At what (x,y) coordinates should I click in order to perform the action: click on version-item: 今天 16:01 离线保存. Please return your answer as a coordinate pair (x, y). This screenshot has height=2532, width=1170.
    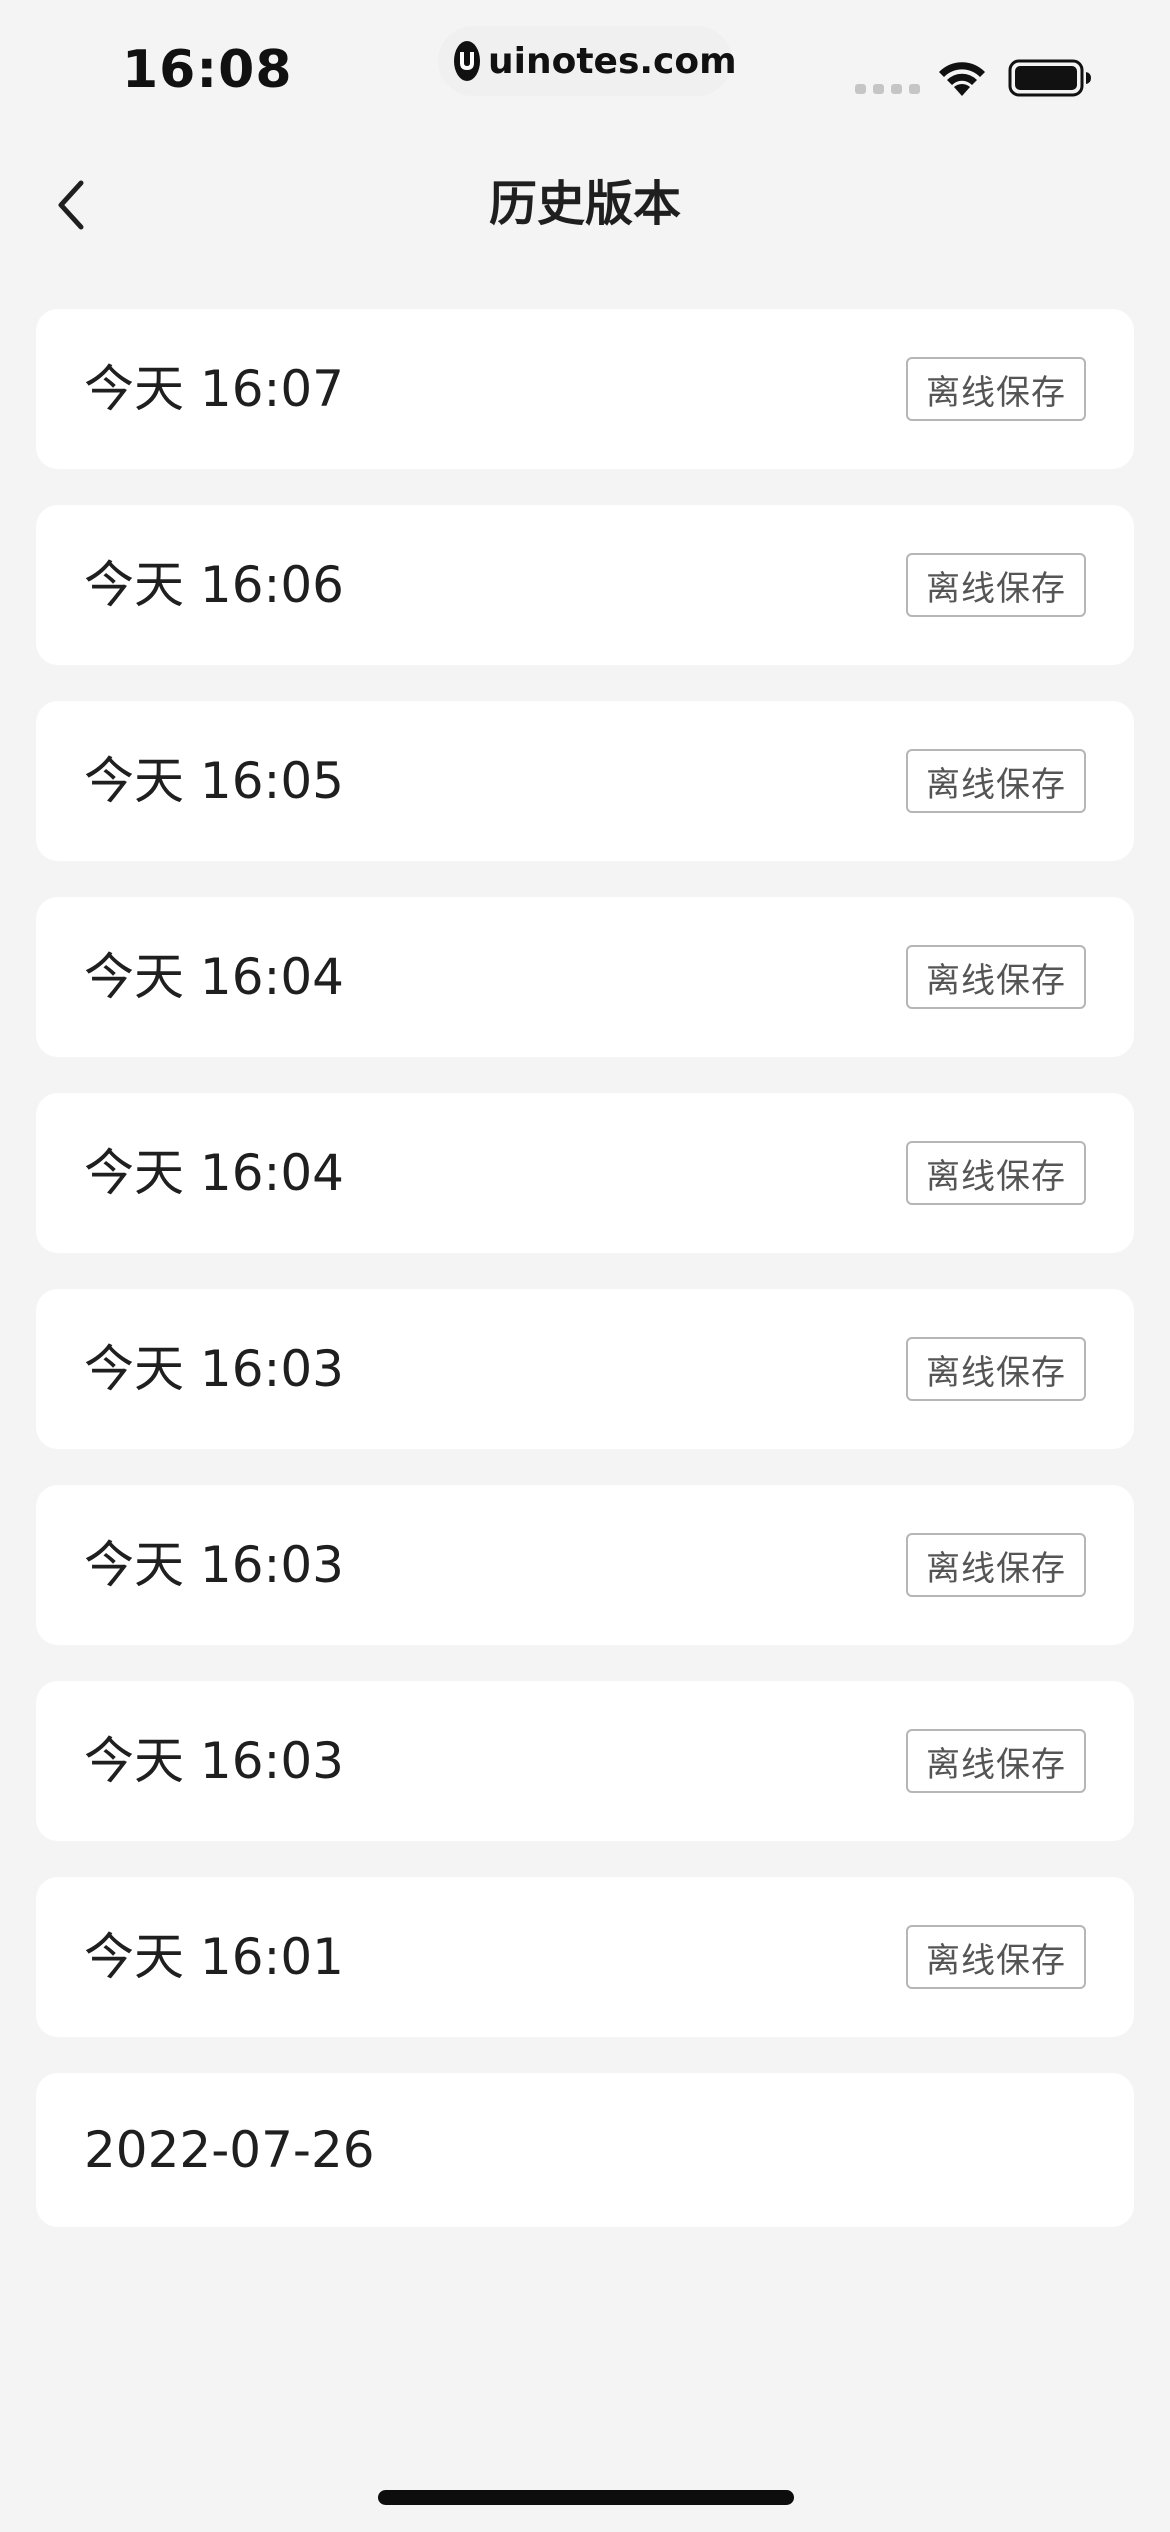
    Looking at the image, I should click on (585, 1957).